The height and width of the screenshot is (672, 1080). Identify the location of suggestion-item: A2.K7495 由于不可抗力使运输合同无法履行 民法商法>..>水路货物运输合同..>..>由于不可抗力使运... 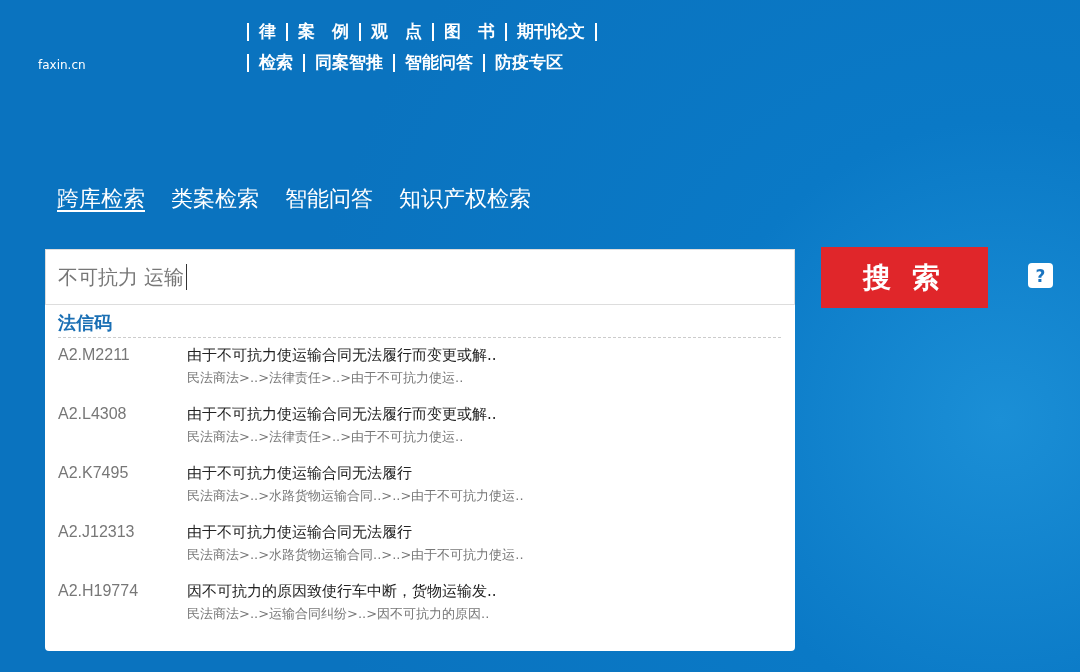
(419, 493).